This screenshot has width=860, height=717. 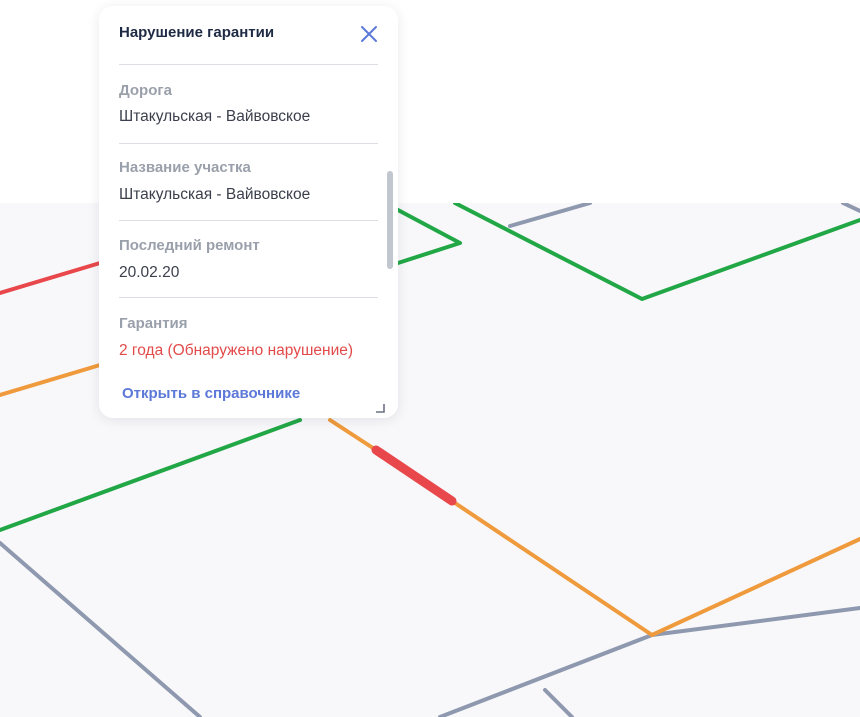 I want to click on road-gray-top-right, so click(x=550, y=215).